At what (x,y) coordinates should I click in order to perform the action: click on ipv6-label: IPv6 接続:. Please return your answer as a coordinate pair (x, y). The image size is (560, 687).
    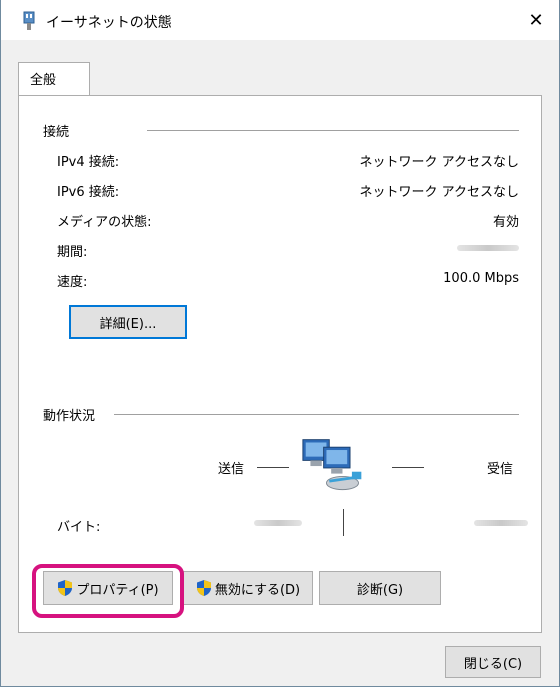
    Looking at the image, I should click on (88, 192).